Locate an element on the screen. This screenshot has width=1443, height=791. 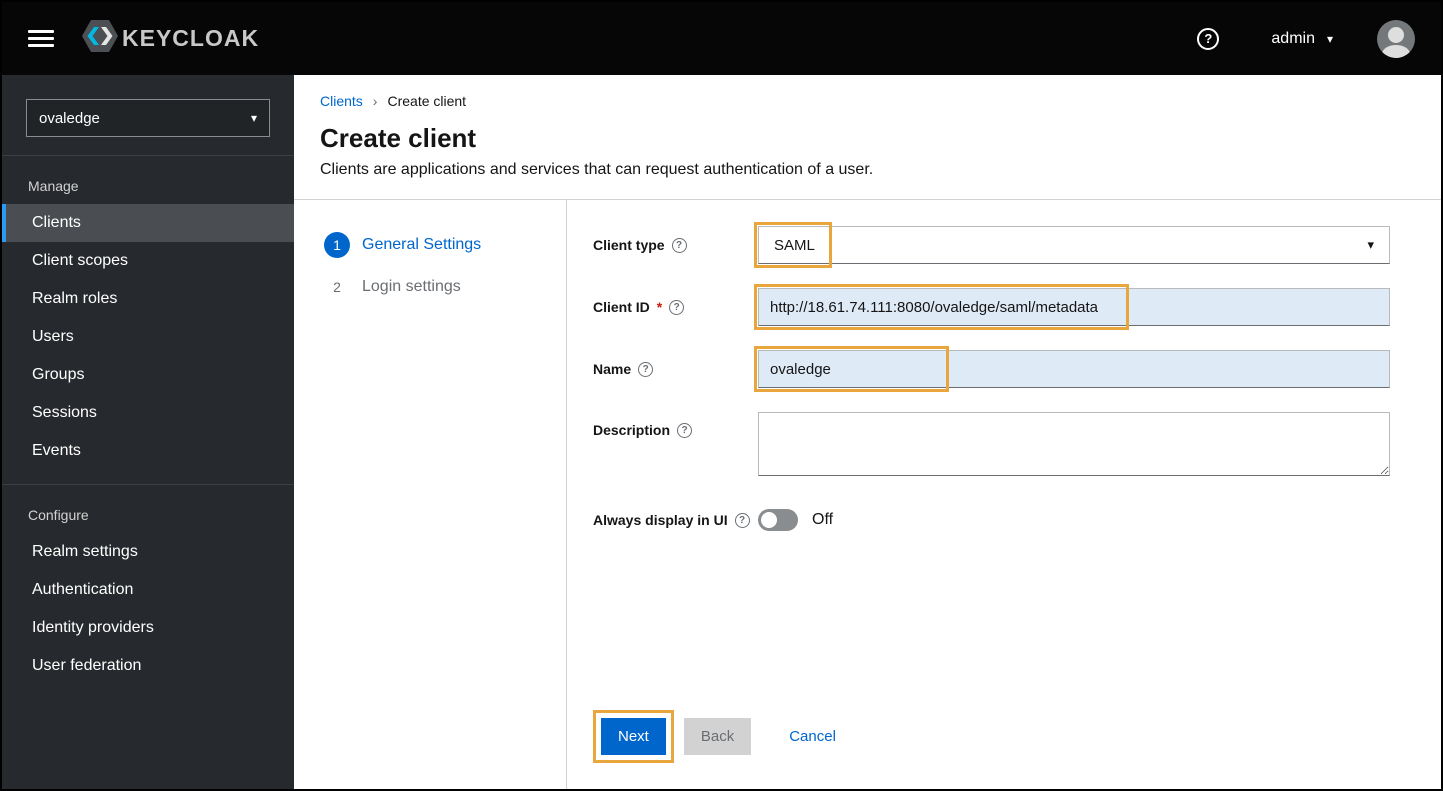
user-menu-dropdown: admin ▾ is located at coordinates (1302, 39).